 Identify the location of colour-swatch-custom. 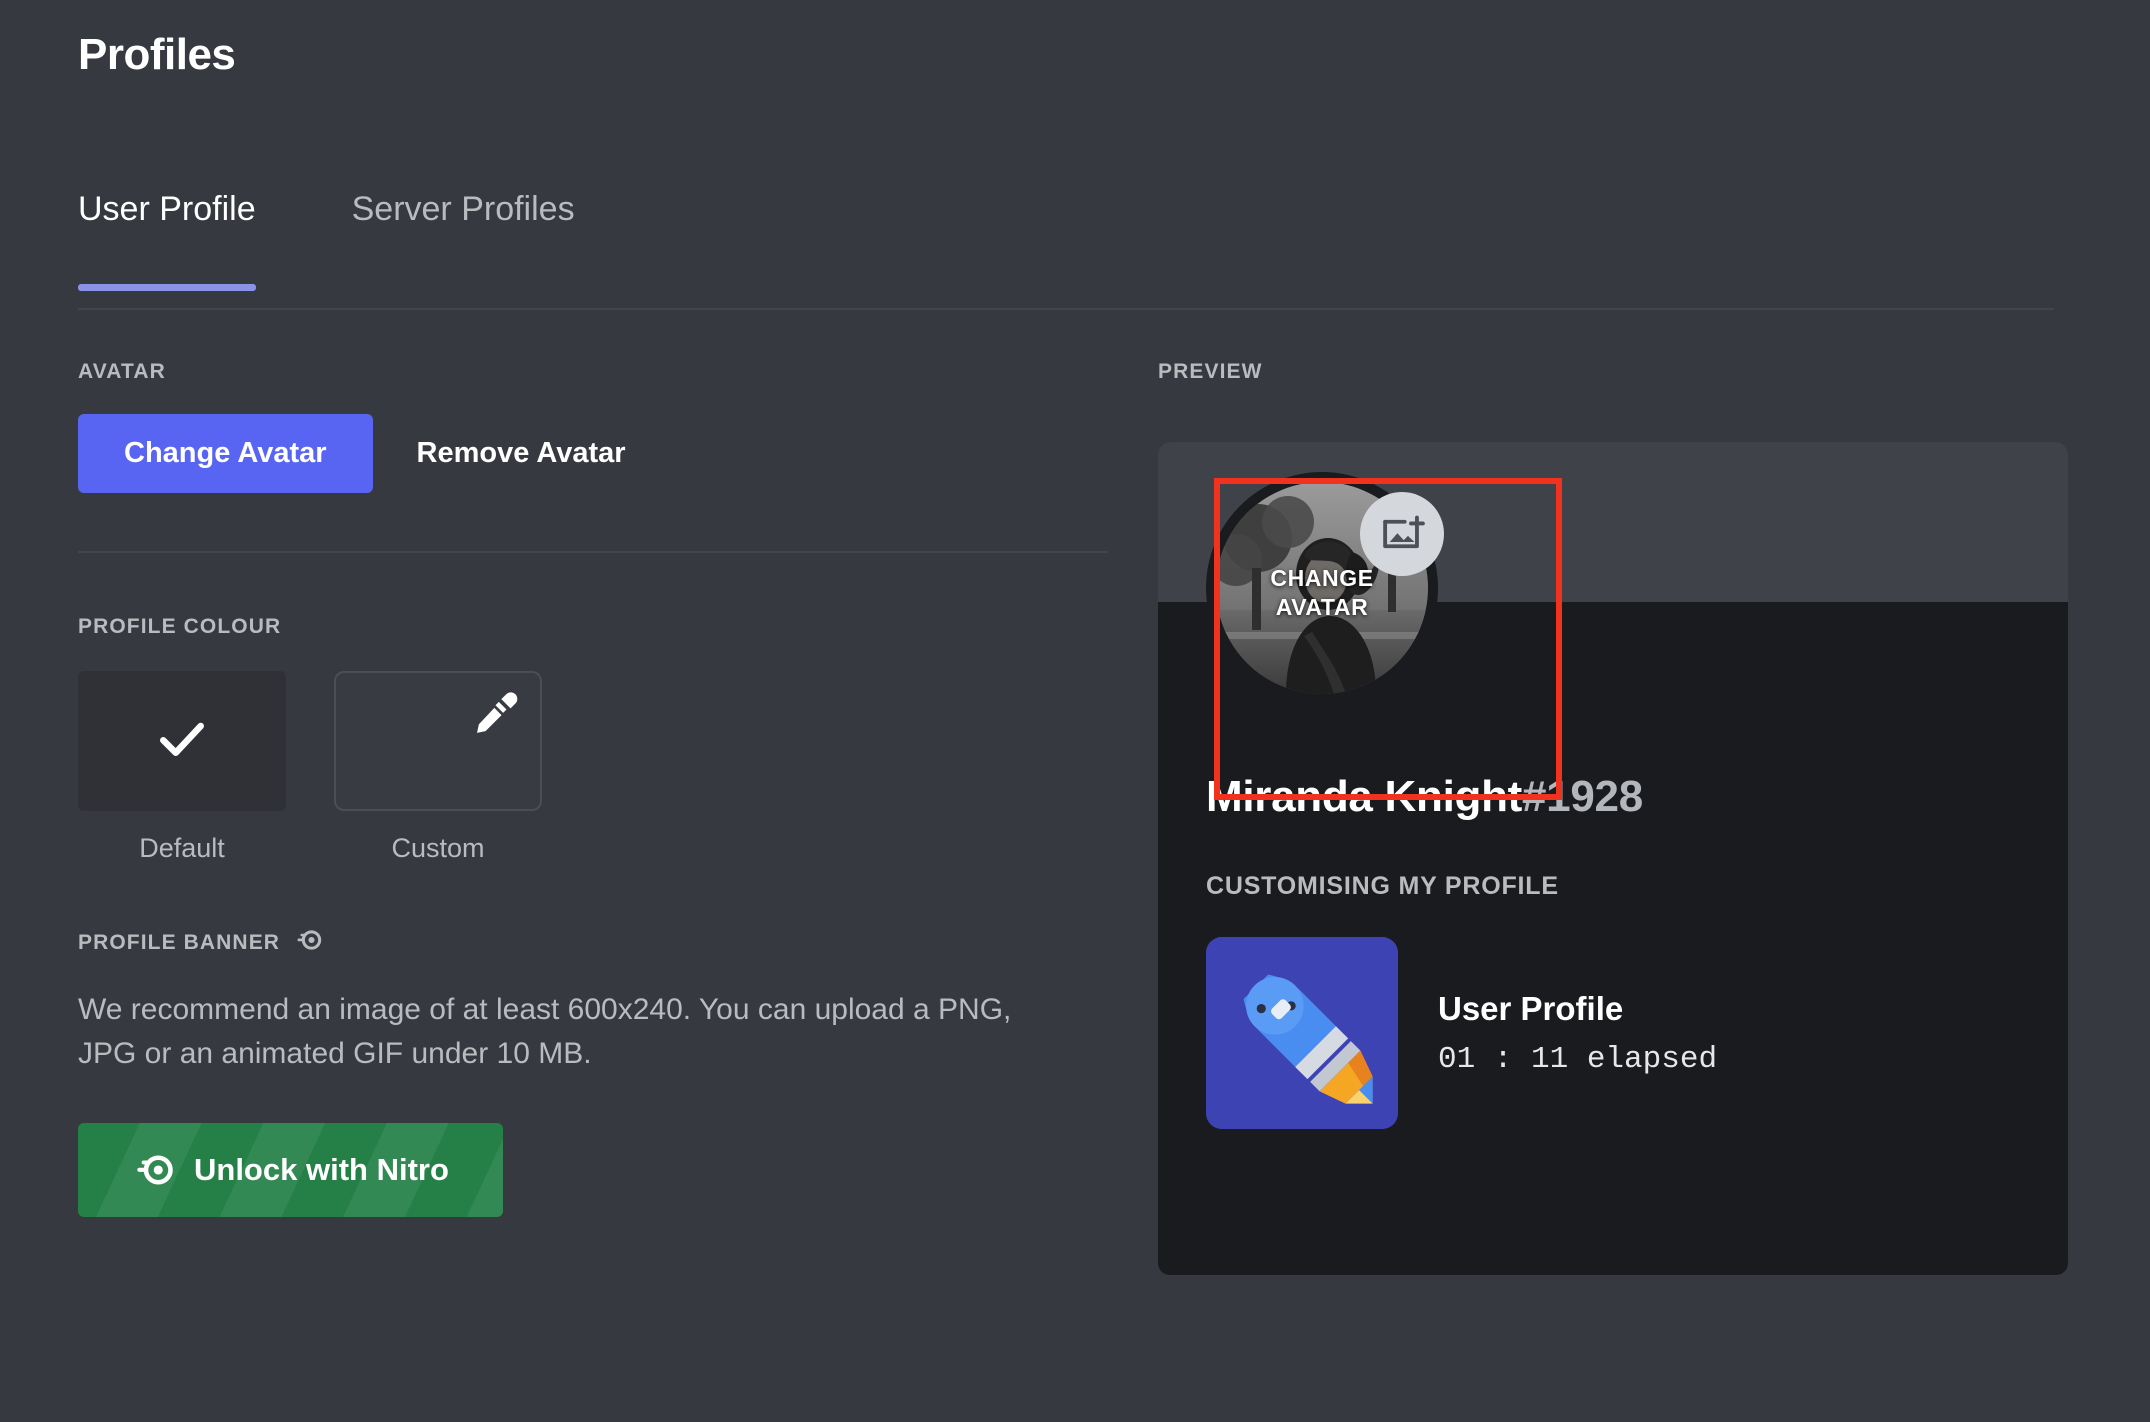
(438, 741).